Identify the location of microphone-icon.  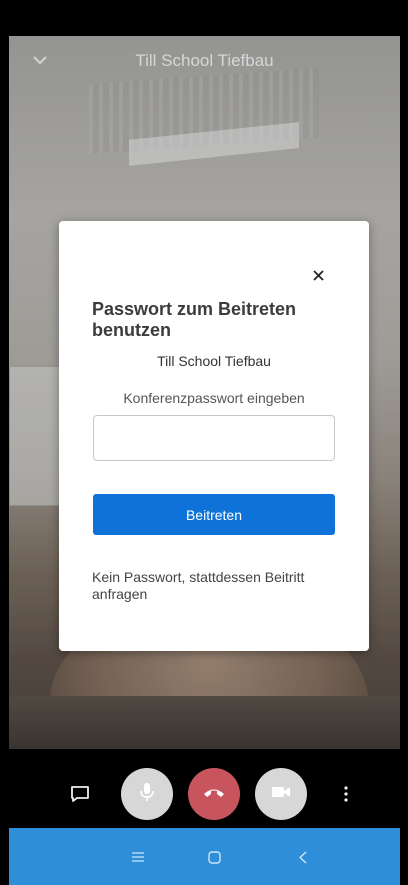
(147, 794).